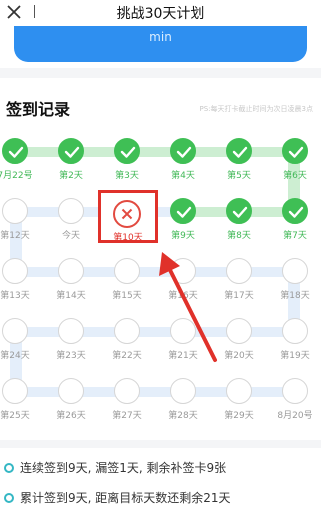 This screenshot has width=321, height=520. I want to click on stat-text: 累计签到9天, 距离目标天数还剩余21天, so click(125, 498).